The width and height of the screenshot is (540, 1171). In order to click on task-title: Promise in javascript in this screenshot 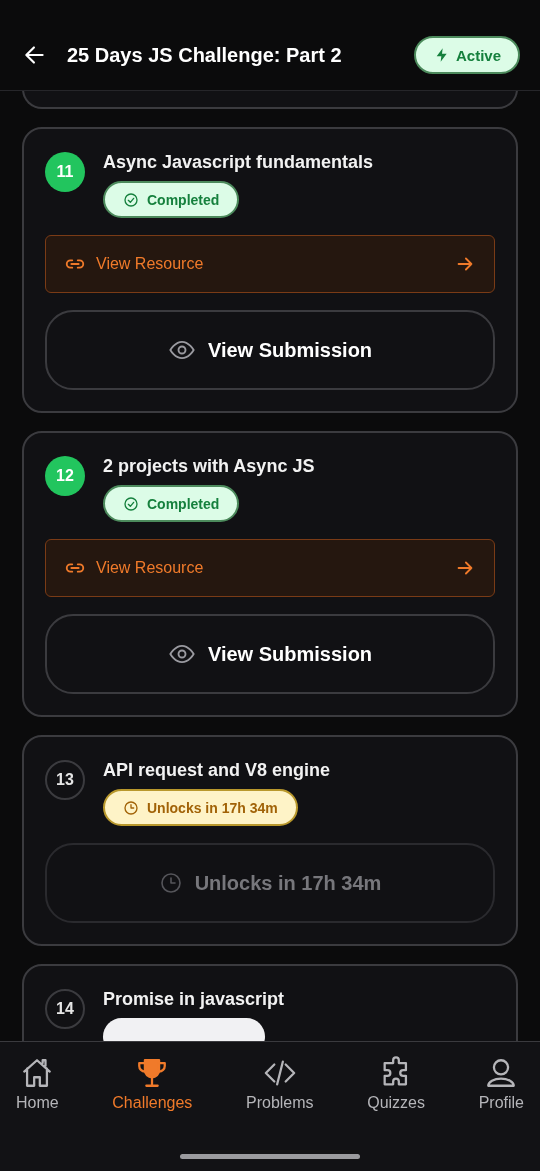, I will do `click(194, 999)`.